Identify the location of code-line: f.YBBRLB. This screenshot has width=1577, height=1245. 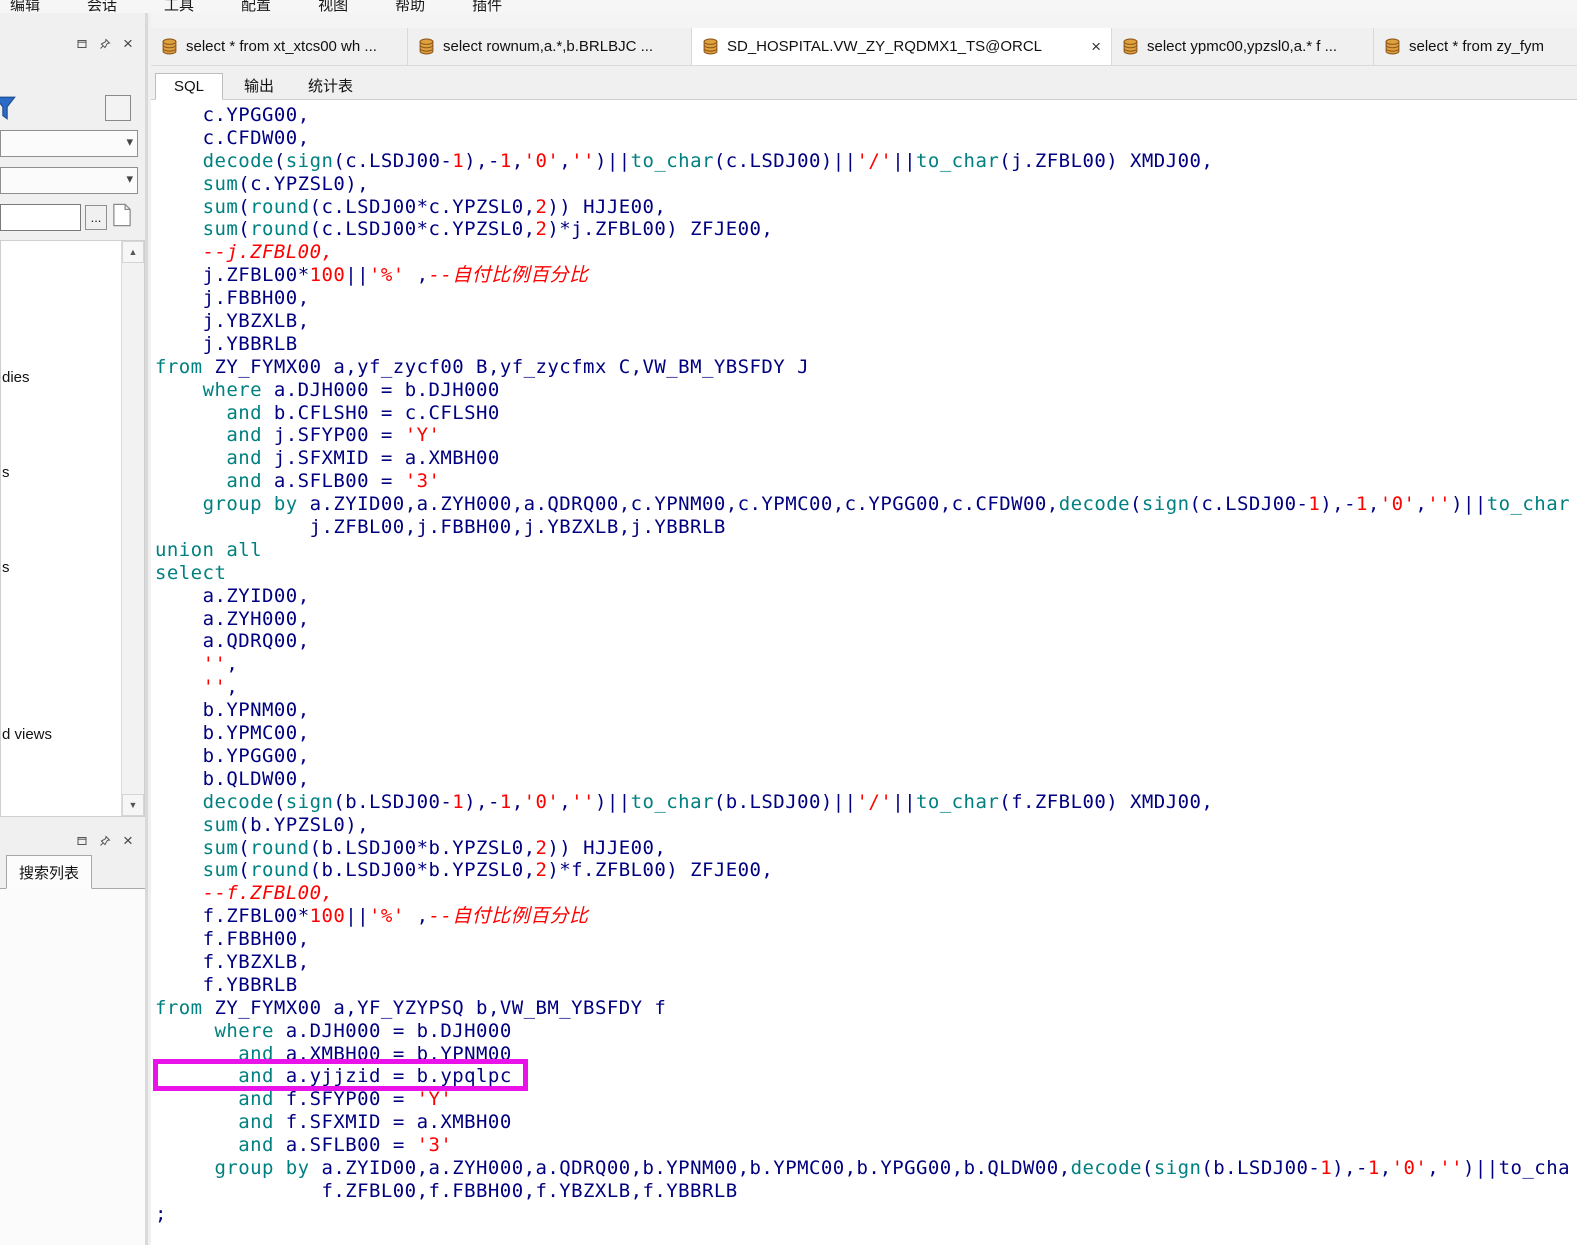
(866, 985).